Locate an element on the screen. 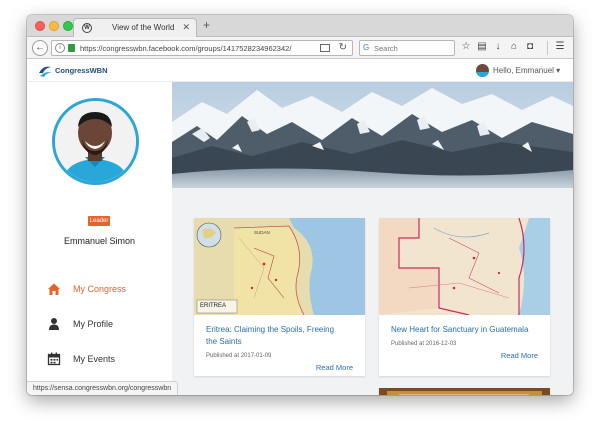 The width and height of the screenshot is (600, 436). user-greeting: Hello, Emmanuel ▾ is located at coordinates (526, 70).